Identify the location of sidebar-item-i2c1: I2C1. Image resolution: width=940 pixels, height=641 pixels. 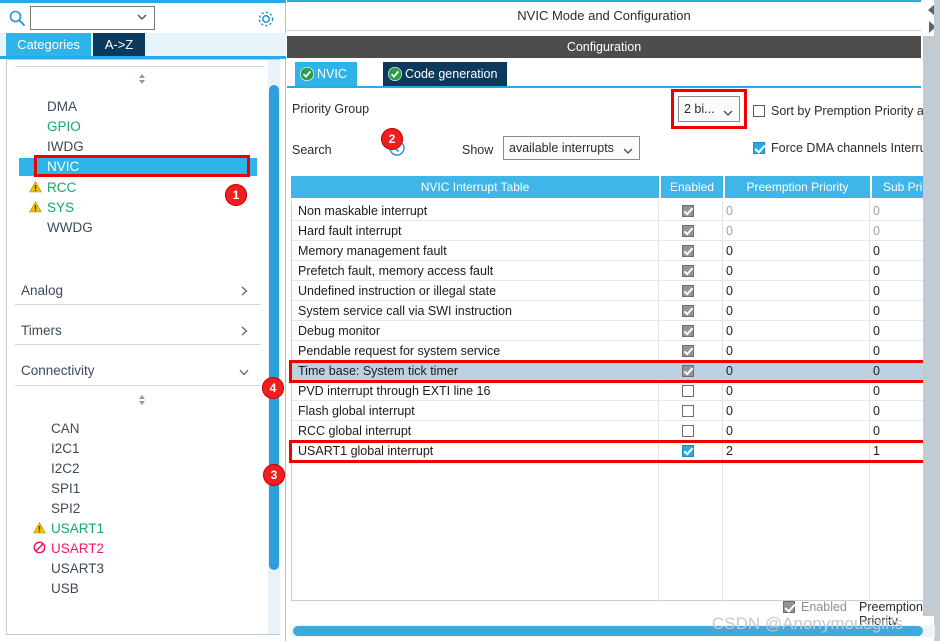
(65, 449).